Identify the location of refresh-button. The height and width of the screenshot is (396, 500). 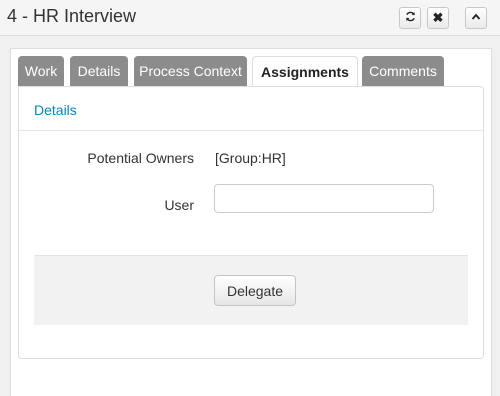
(410, 18).